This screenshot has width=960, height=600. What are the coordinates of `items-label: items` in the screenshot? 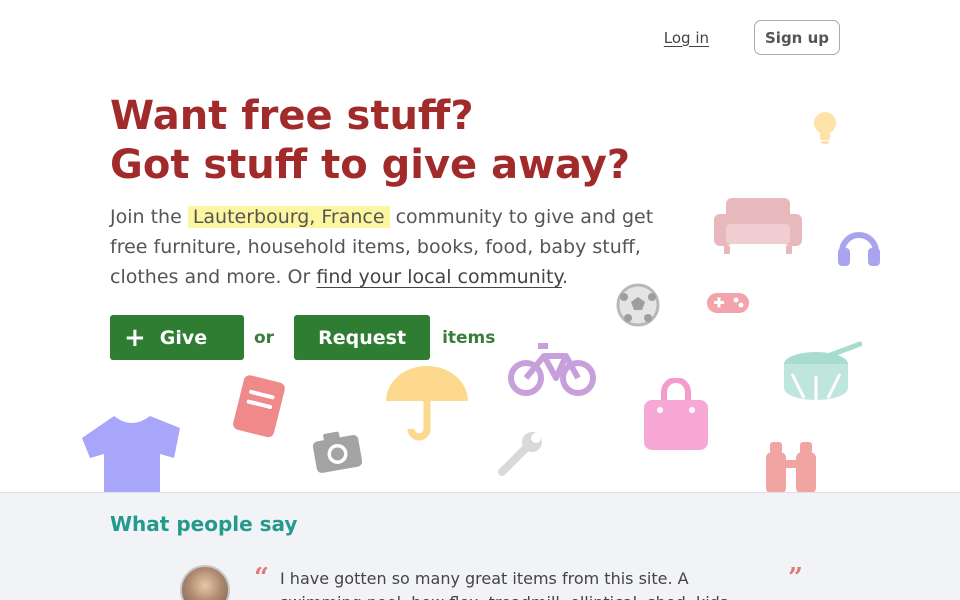 It's located at (469, 337).